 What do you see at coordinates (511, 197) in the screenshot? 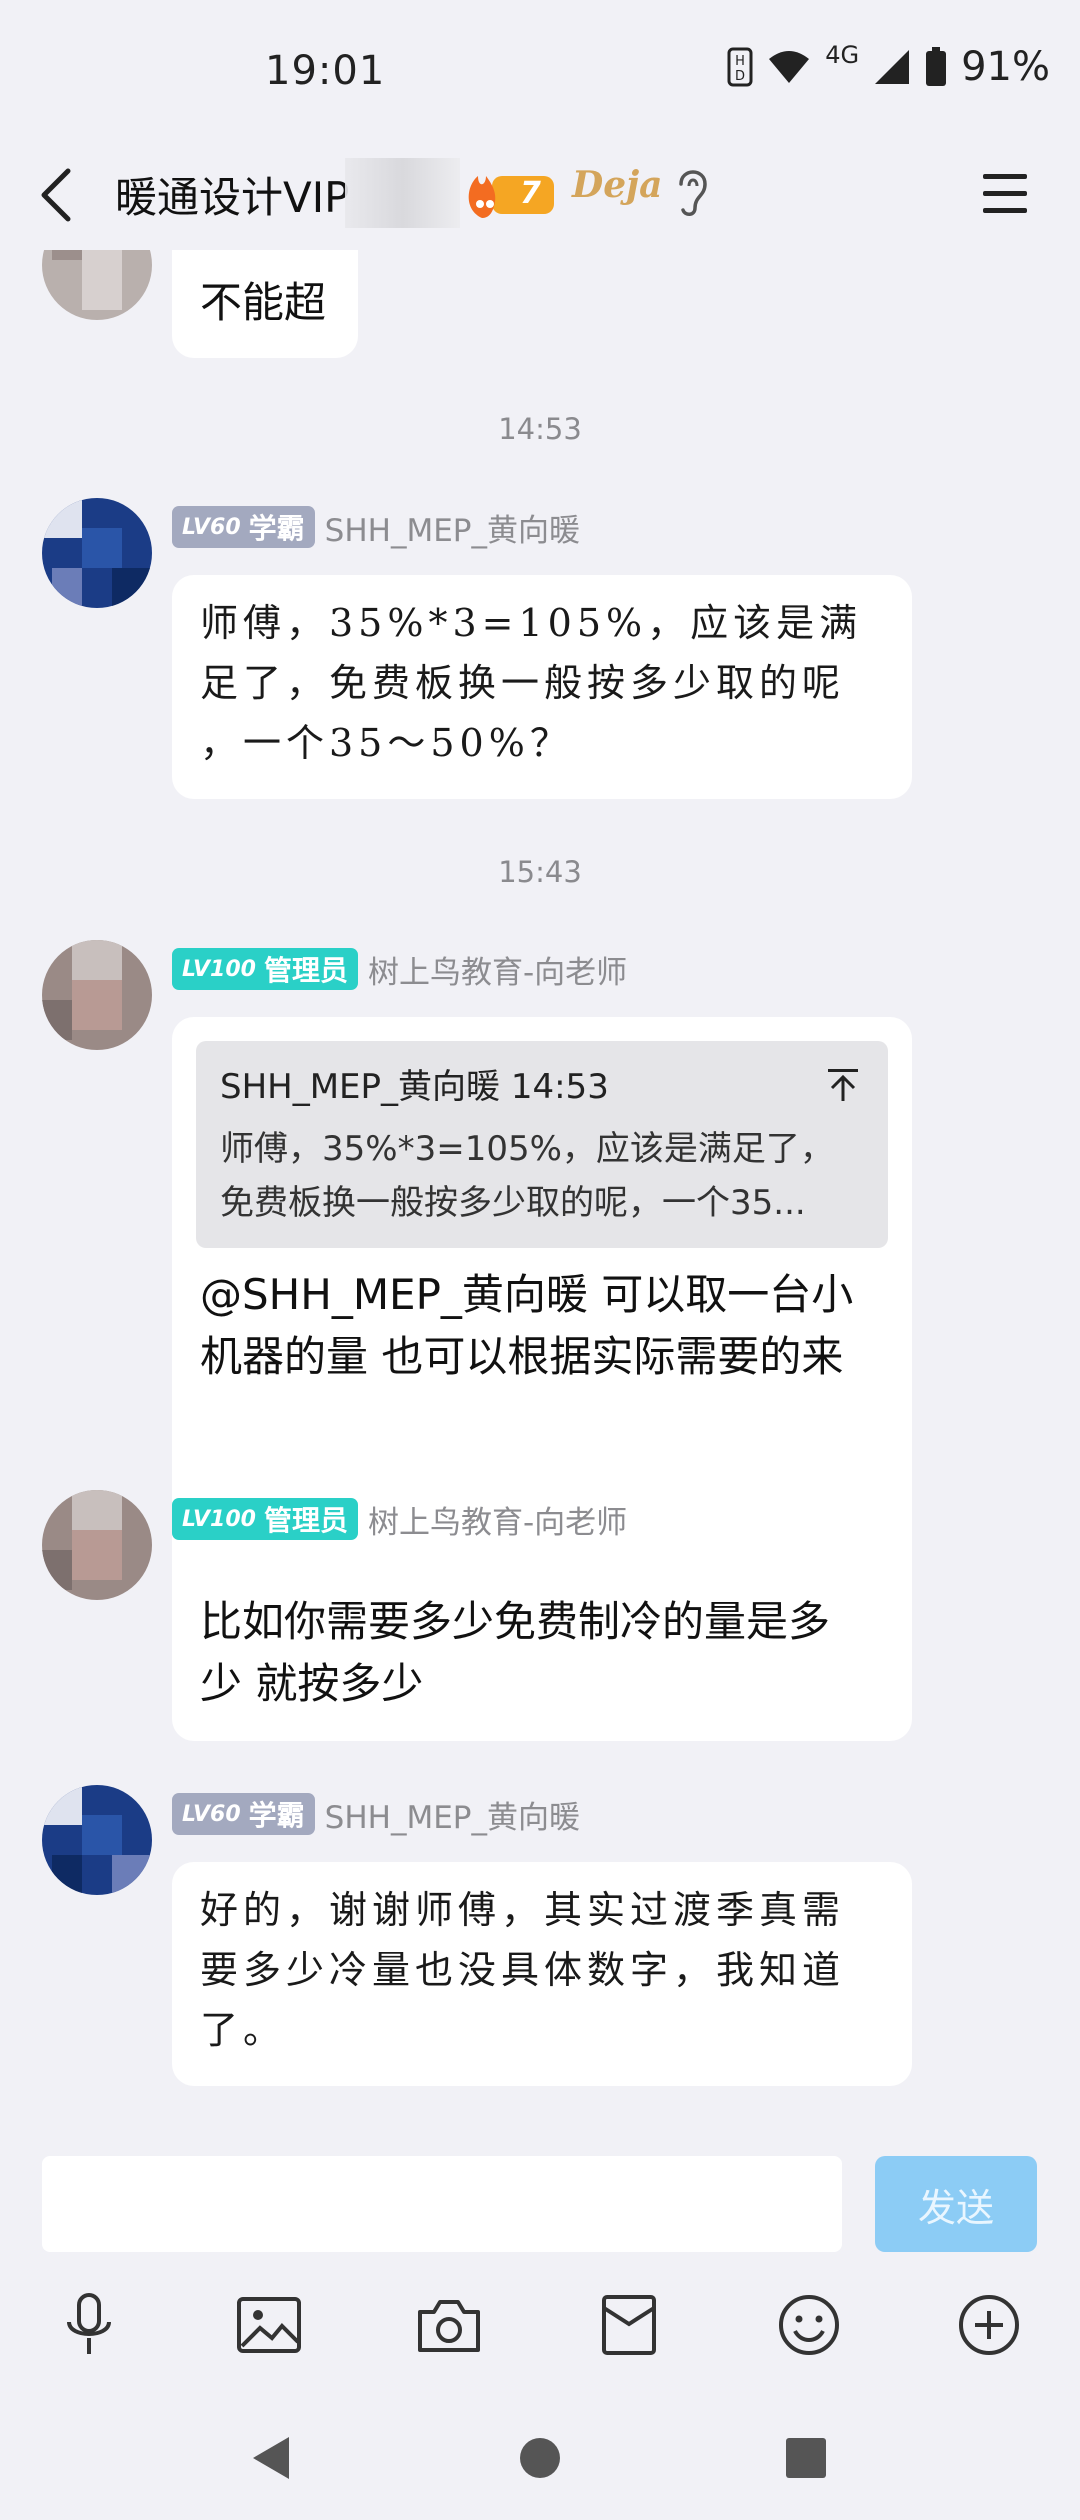
I see `fire-icon` at bounding box center [511, 197].